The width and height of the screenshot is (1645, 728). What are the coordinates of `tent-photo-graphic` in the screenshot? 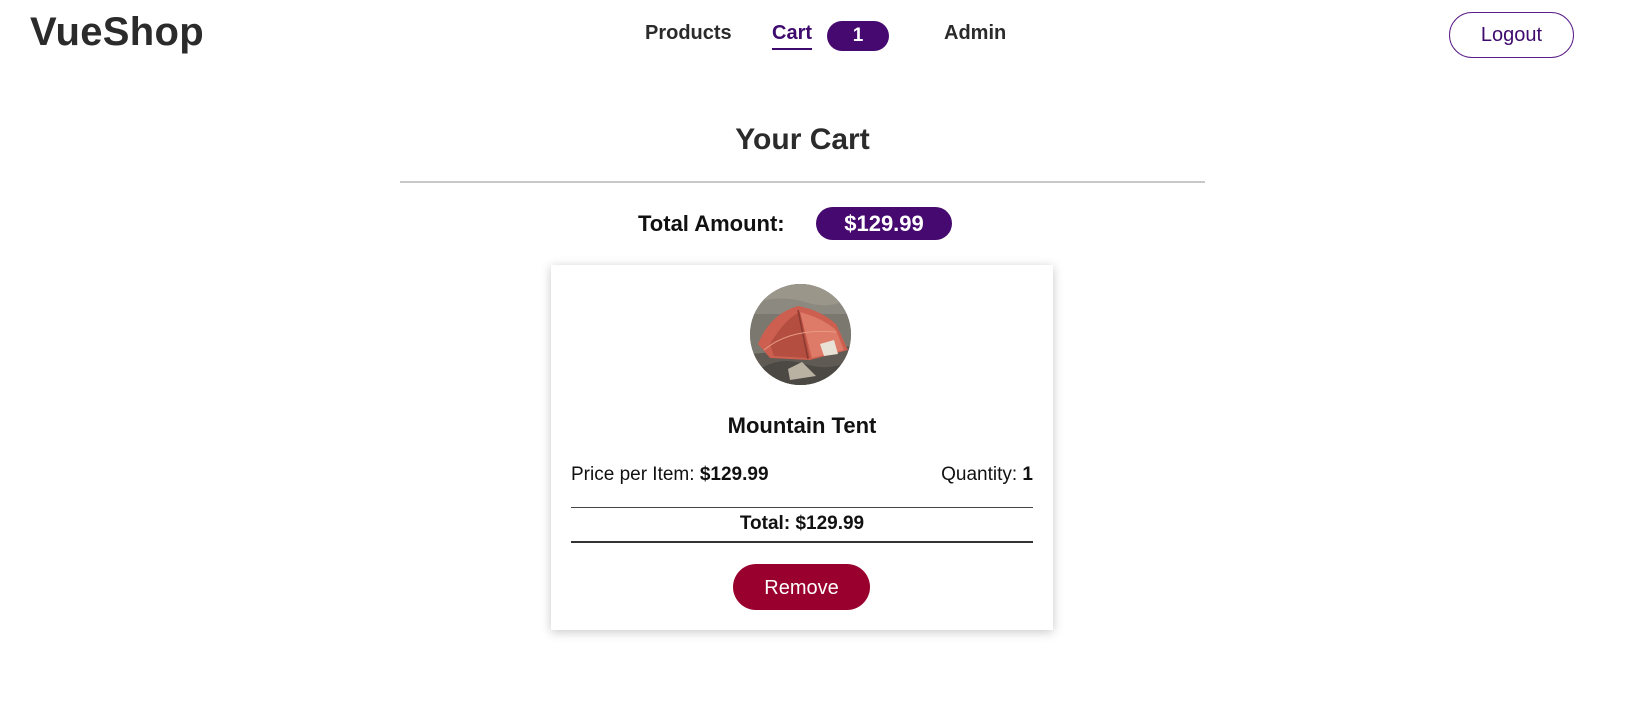 It's located at (800, 334).